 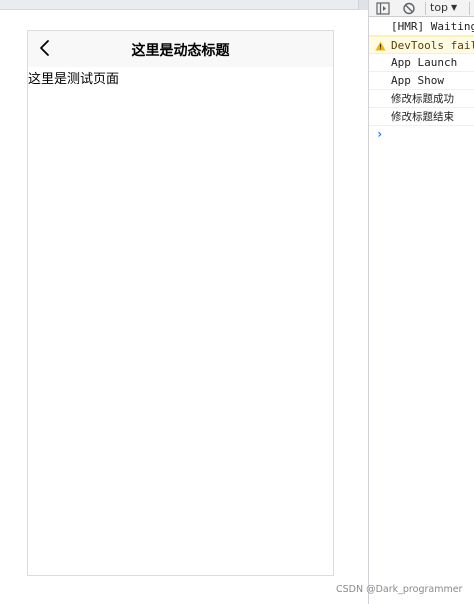 I want to click on console-message-text: App Launch, so click(x=424, y=62).